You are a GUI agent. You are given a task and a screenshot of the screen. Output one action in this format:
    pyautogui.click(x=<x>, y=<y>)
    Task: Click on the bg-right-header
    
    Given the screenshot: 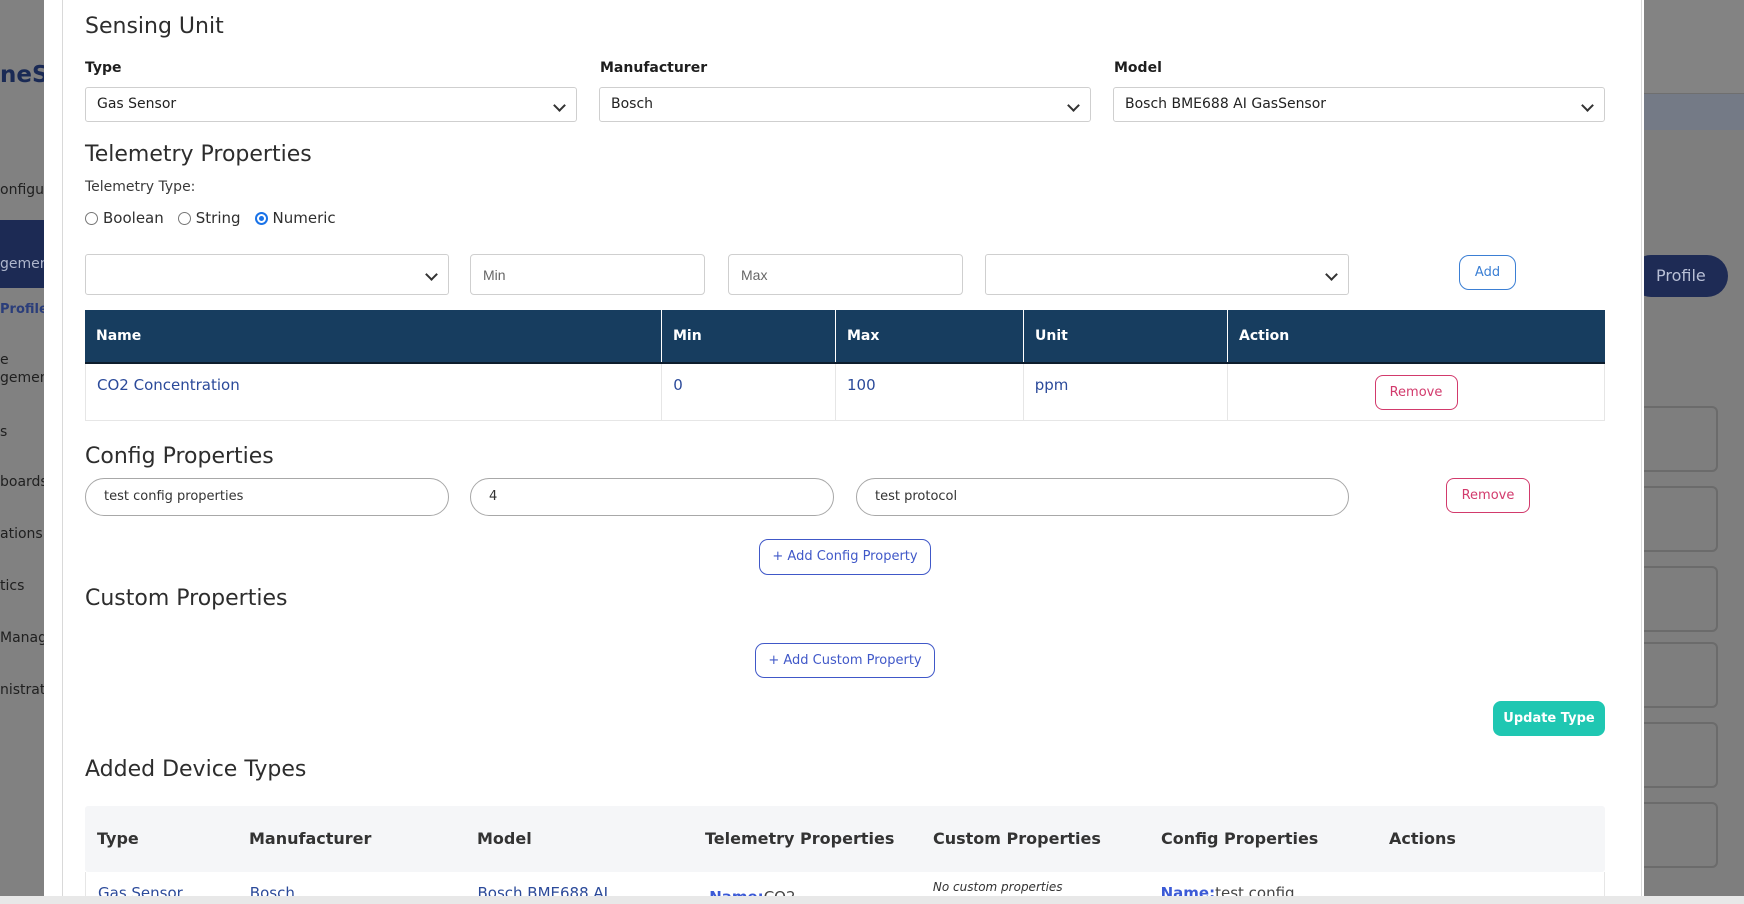 What is the action you would take?
    pyautogui.click(x=1694, y=47)
    